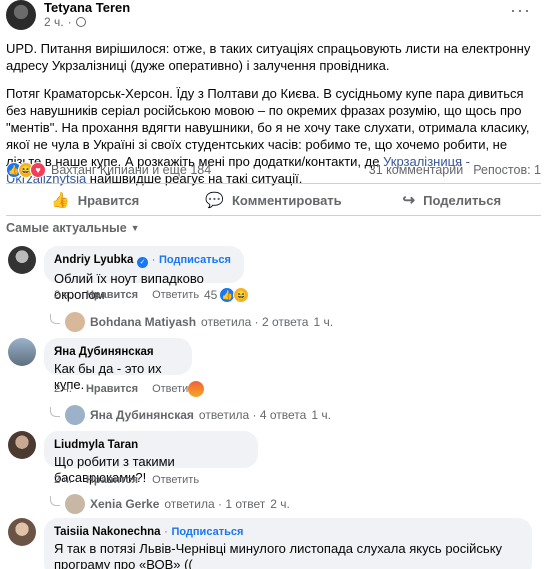  What do you see at coordinates (96, 445) in the screenshot?
I see `commenter-name: Liudmyla Taran` at bounding box center [96, 445].